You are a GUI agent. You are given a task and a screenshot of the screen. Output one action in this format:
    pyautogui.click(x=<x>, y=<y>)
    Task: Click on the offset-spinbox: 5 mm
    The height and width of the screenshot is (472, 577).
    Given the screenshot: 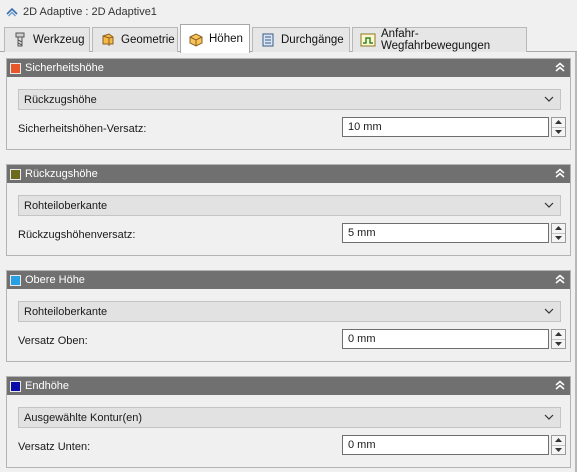 What is the action you would take?
    pyautogui.click(x=454, y=233)
    